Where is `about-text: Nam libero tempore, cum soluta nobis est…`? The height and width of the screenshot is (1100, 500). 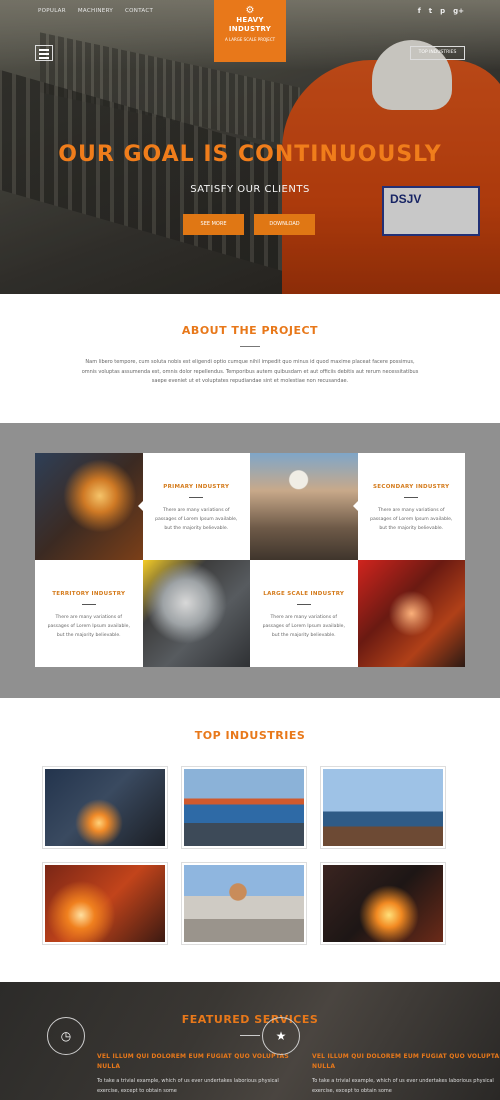
about-text: Nam libero tempore, cum soluta nobis est… is located at coordinates (250, 371).